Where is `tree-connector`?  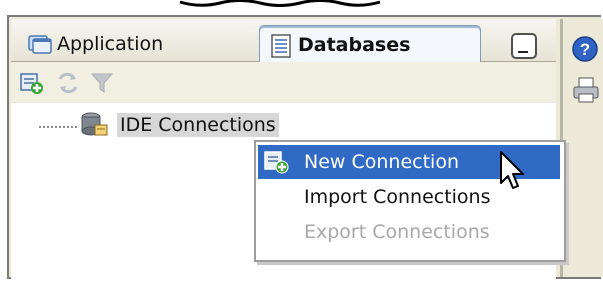
tree-connector is located at coordinates (58, 127).